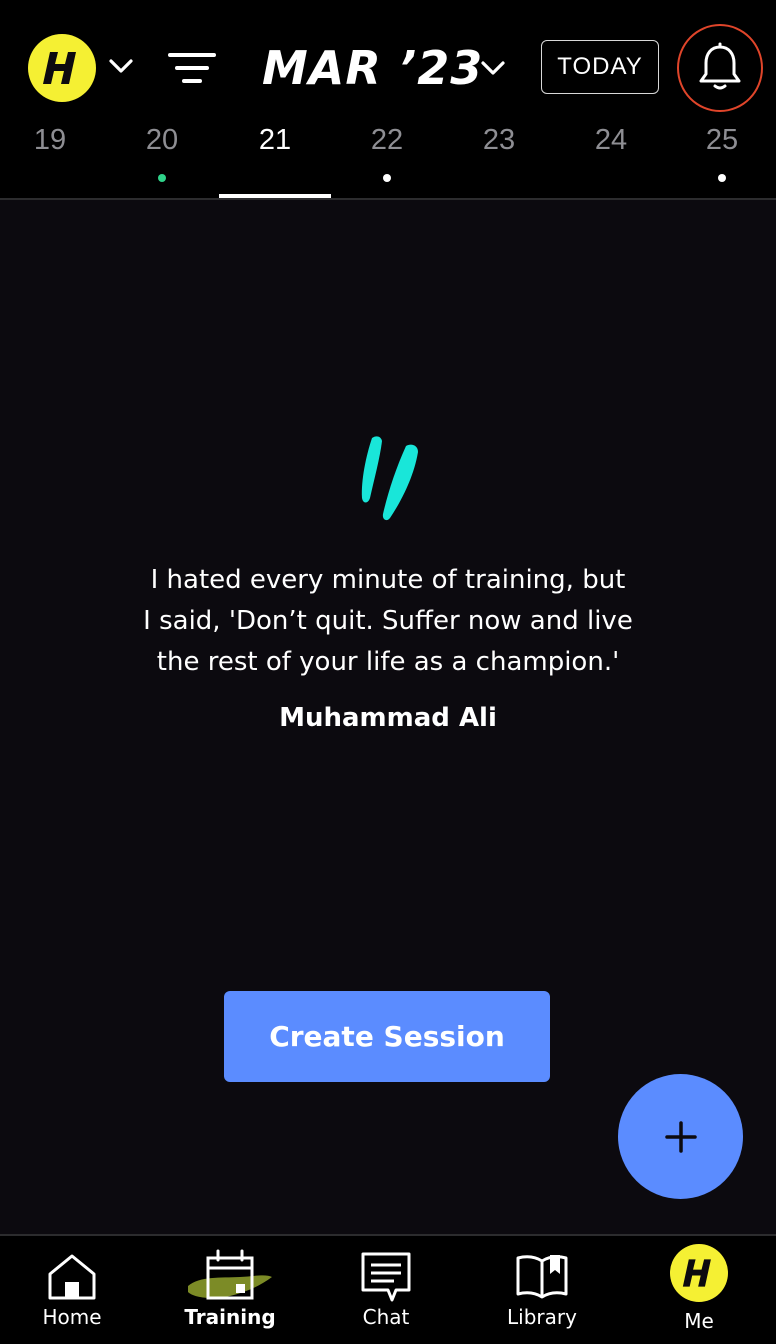 The height and width of the screenshot is (1344, 776). What do you see at coordinates (499, 158) in the screenshot?
I see `day-23: 23` at bounding box center [499, 158].